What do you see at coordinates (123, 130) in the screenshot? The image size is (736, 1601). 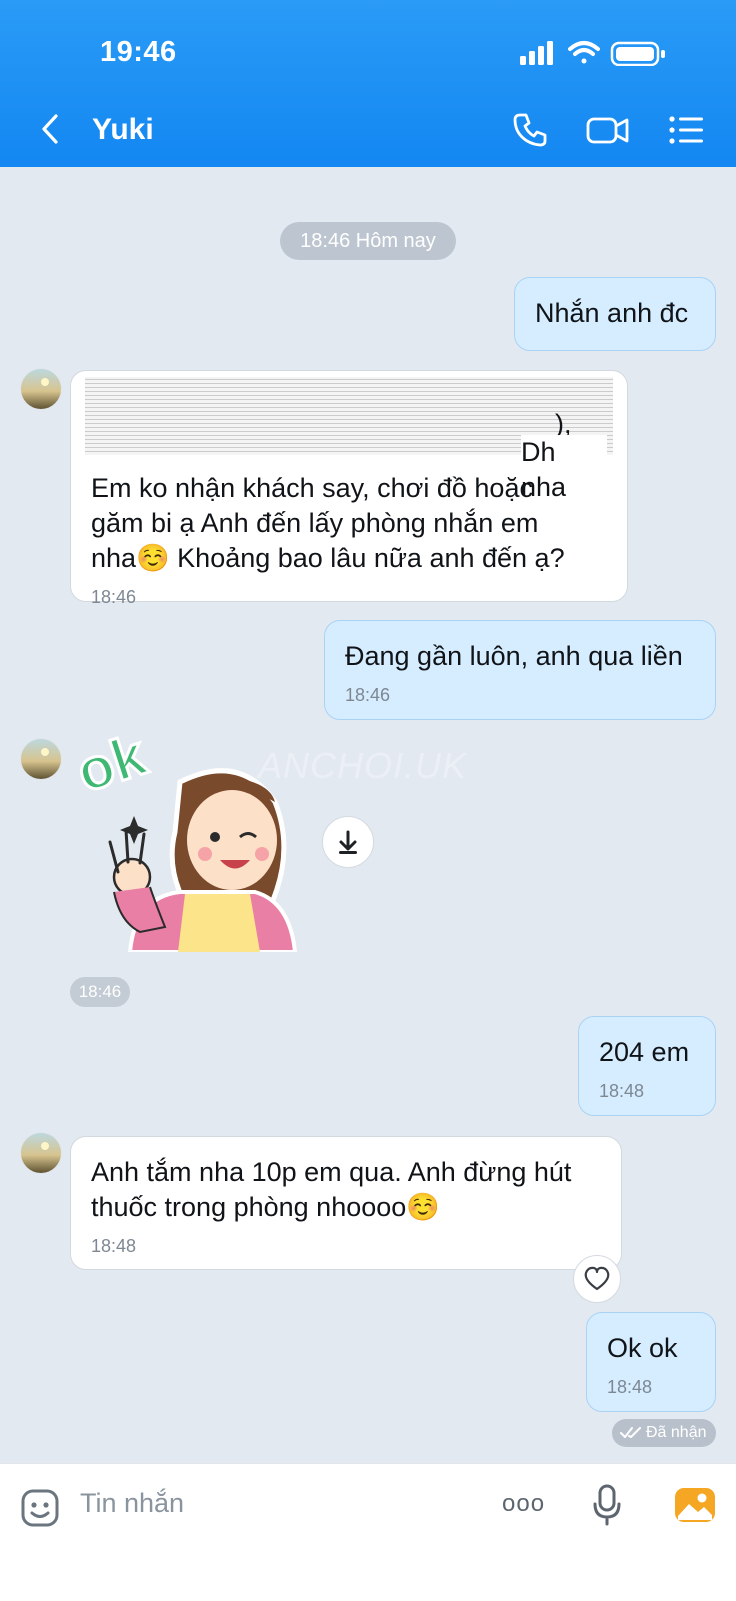 I see `contact-name: Yuki` at bounding box center [123, 130].